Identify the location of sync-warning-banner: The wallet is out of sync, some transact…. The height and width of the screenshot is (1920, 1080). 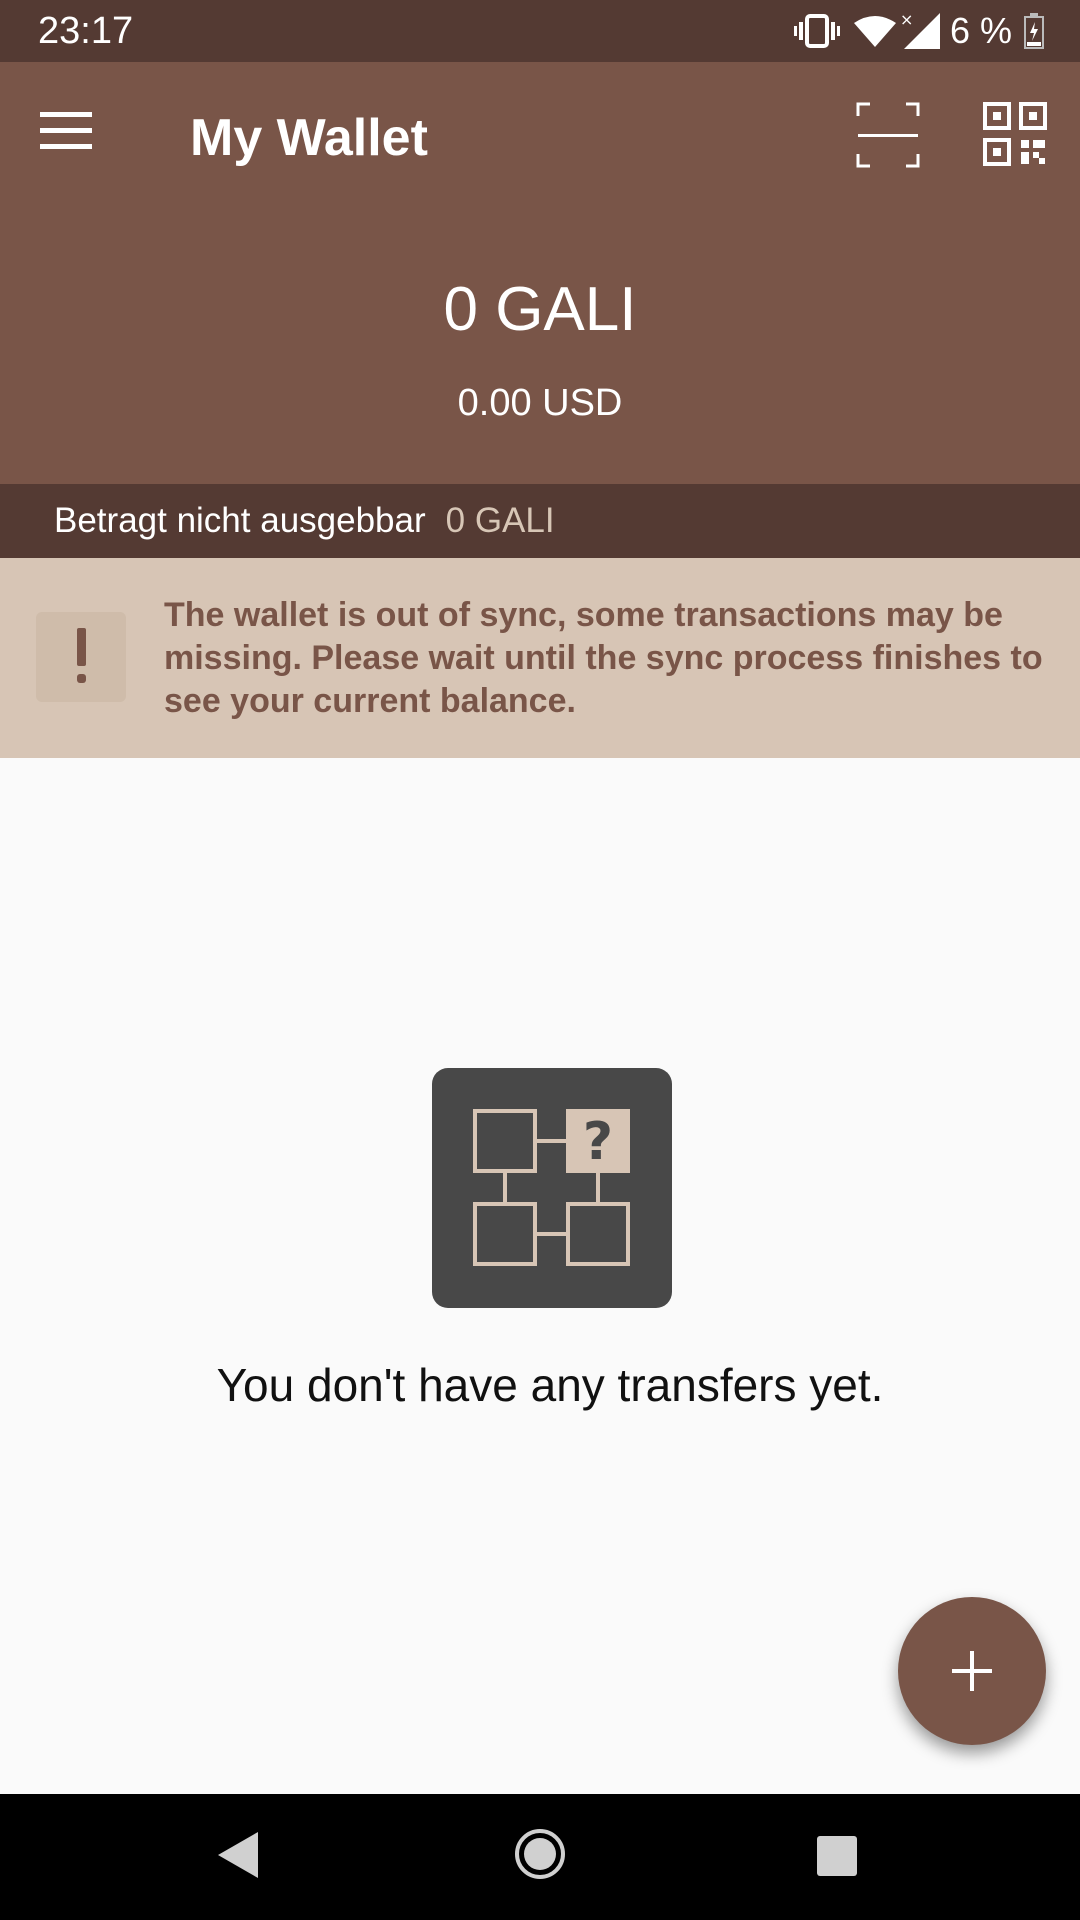
(540, 658).